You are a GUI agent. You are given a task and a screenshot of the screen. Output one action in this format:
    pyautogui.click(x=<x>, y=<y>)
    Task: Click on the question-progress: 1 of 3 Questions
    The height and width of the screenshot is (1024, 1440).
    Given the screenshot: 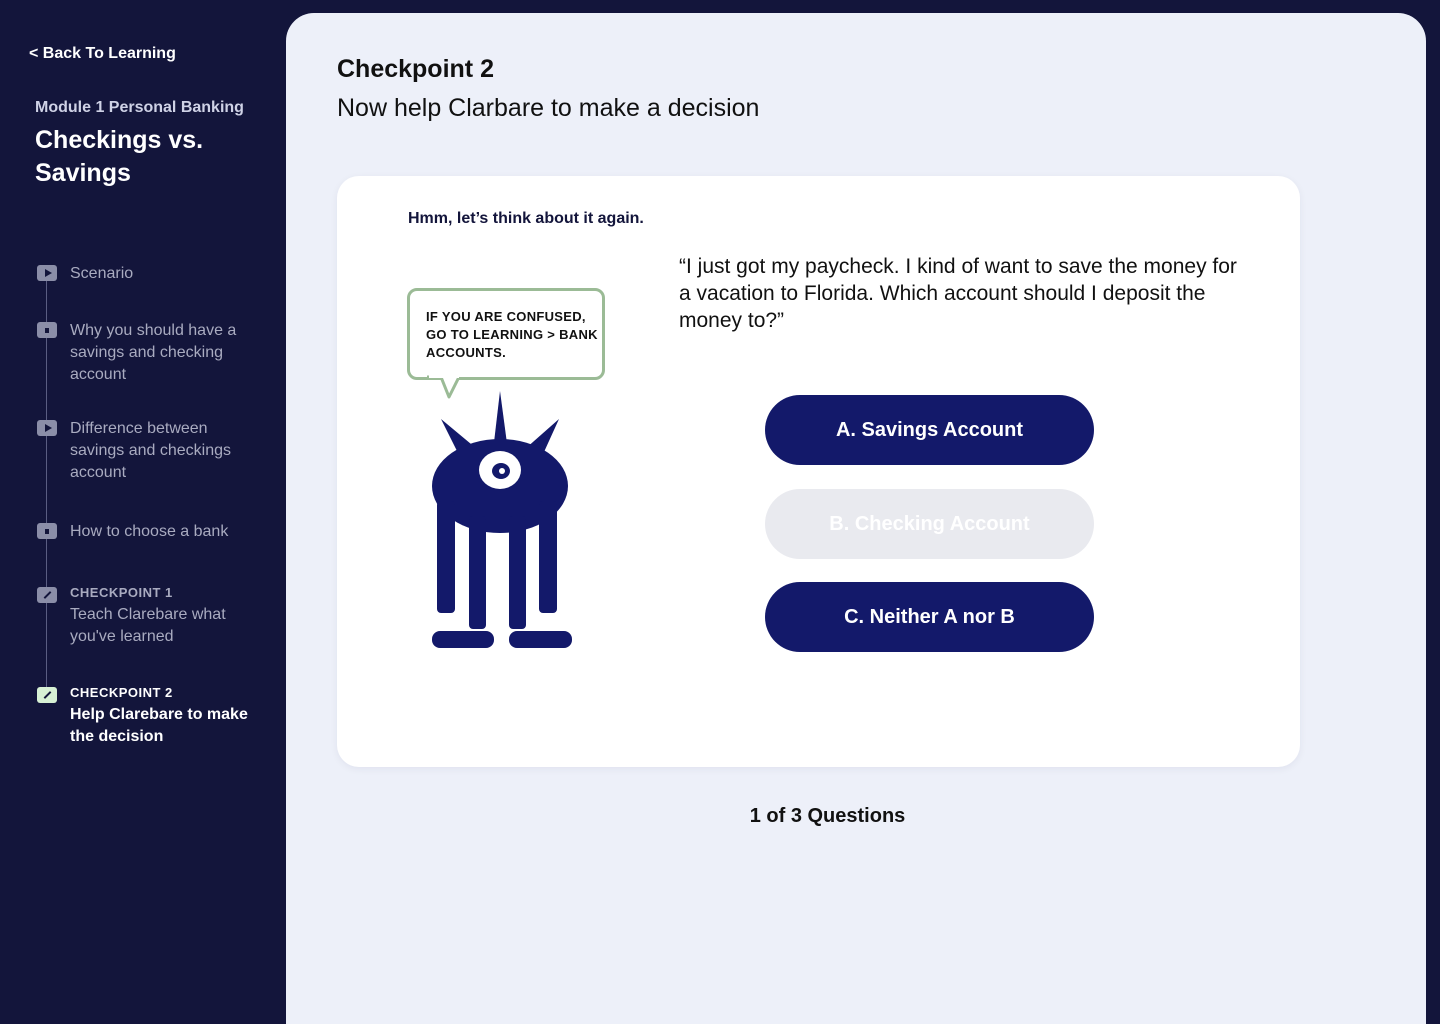 What is the action you would take?
    pyautogui.click(x=827, y=816)
    